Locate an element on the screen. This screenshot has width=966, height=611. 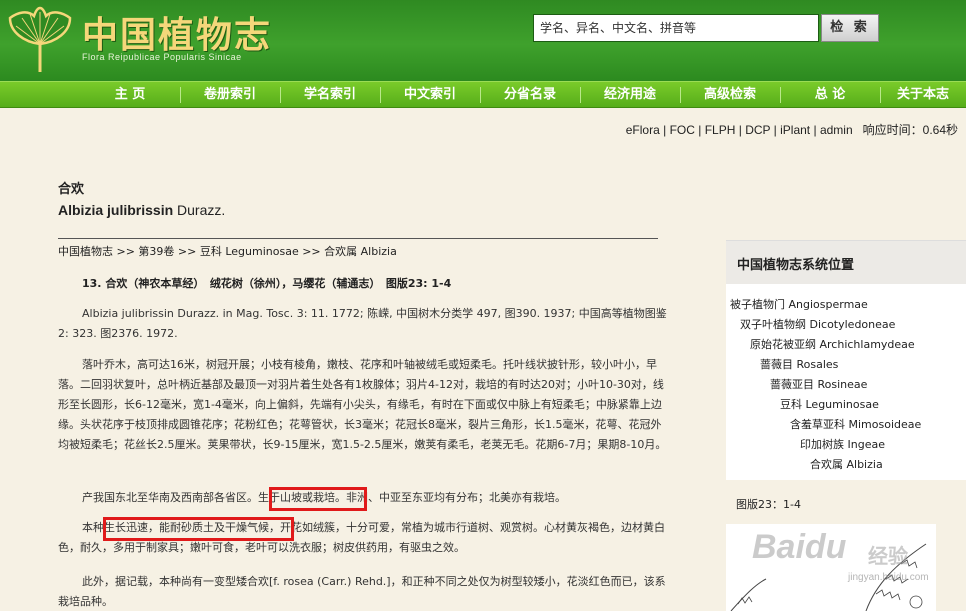
tree-item-albizia: 合欢属 Albizia is located at coordinates (846, 464).